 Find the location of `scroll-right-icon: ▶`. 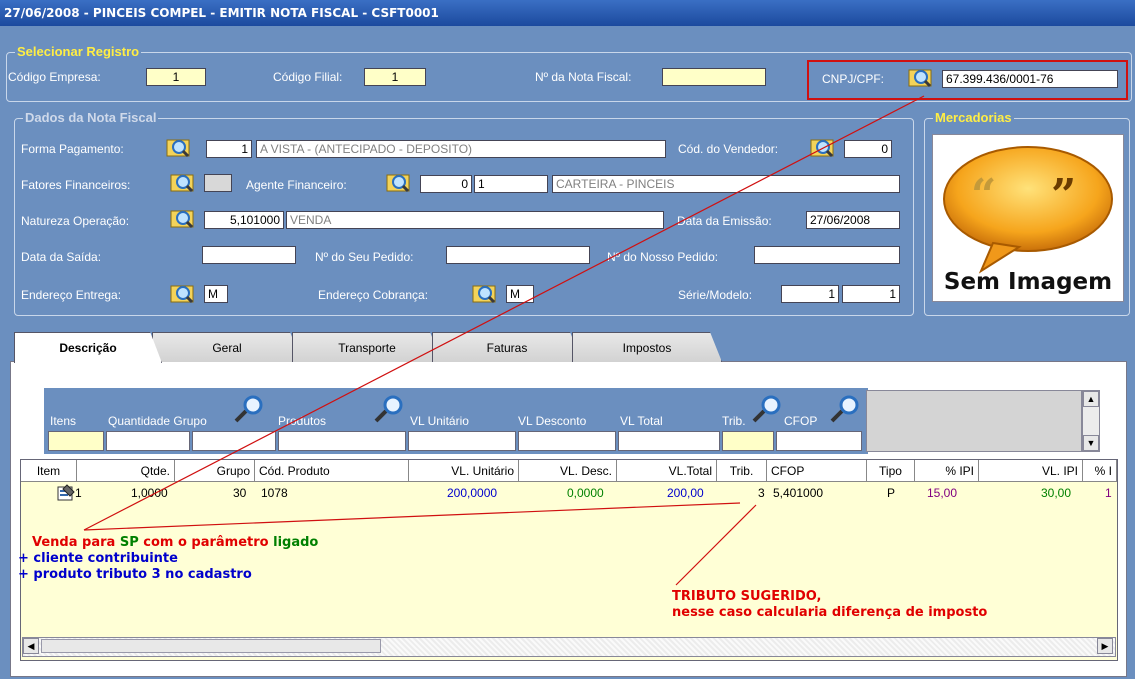

scroll-right-icon: ▶ is located at coordinates (1105, 646).